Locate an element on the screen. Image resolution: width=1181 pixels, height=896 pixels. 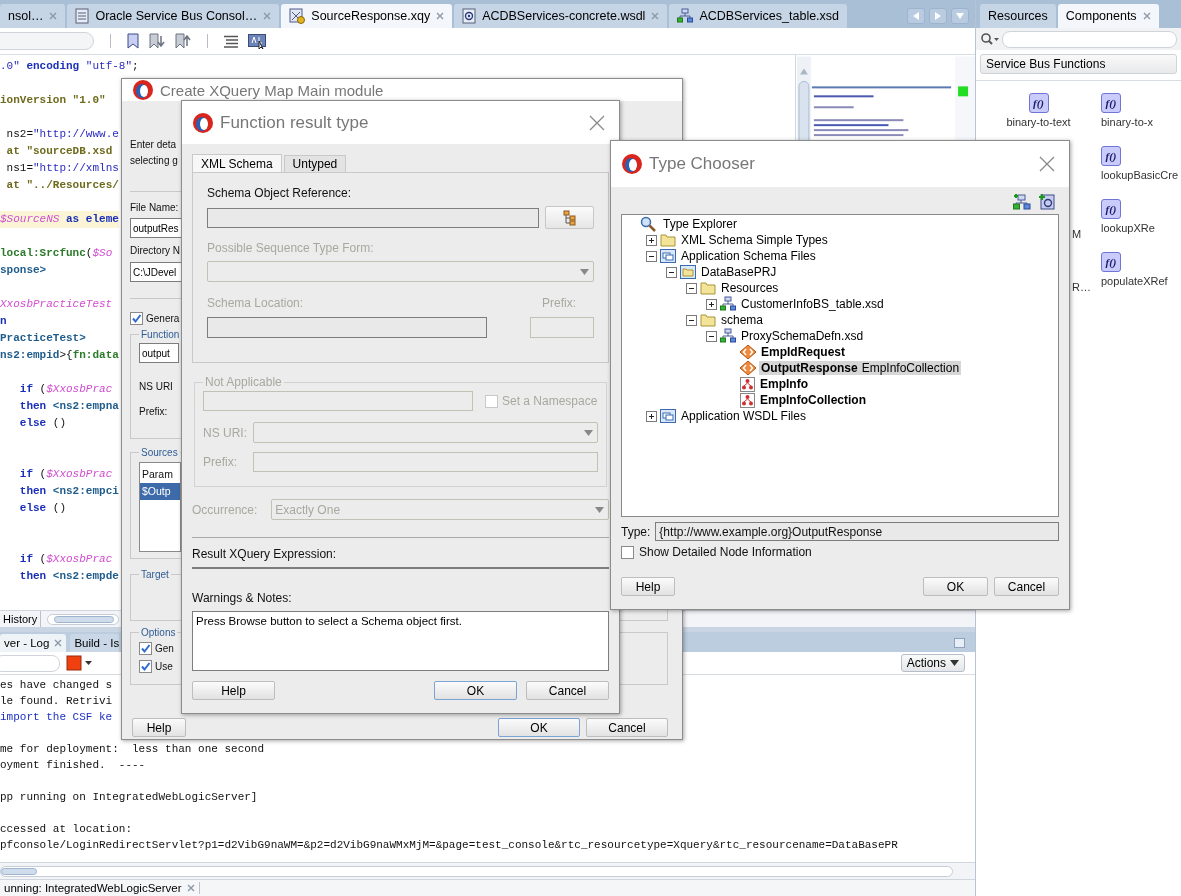
stop-icon is located at coordinates (79, 663).